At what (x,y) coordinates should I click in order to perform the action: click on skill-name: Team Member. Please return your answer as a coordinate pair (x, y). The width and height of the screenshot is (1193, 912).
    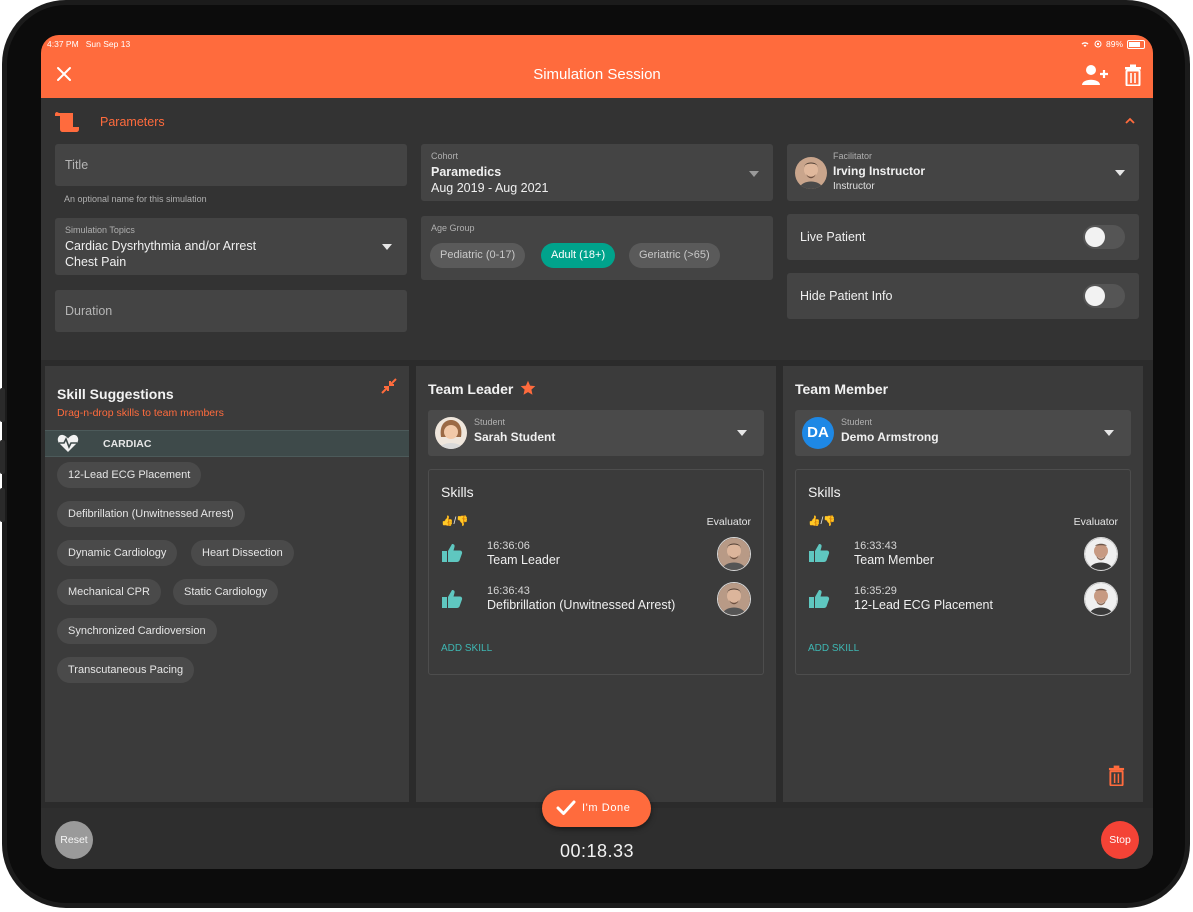
    Looking at the image, I should click on (894, 560).